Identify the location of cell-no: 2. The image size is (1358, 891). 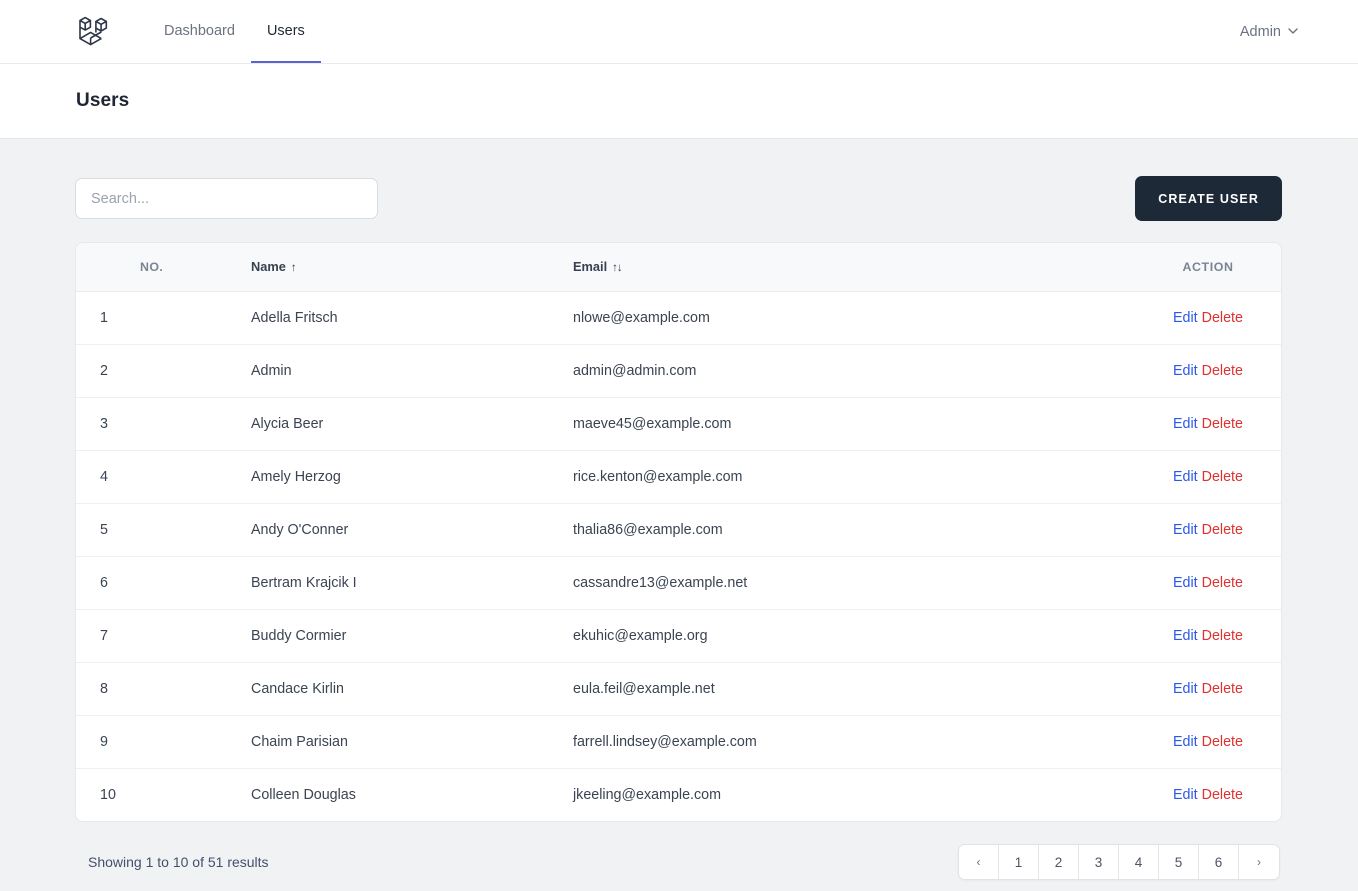
(104, 370).